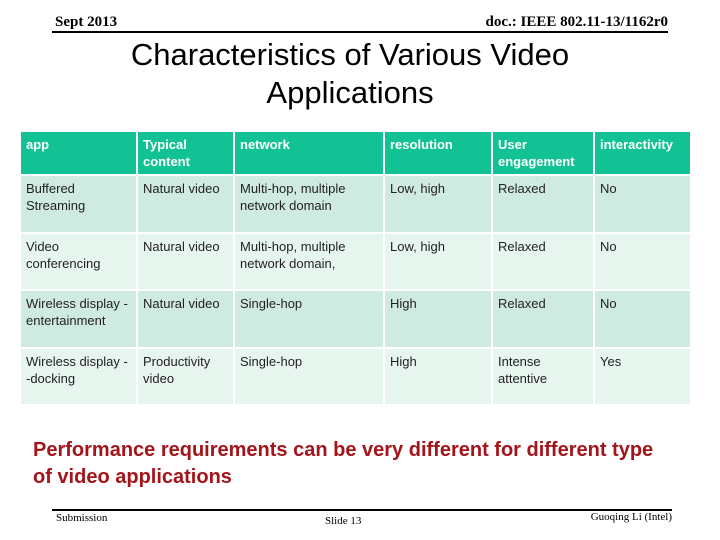 Image resolution: width=720 pixels, height=540 pixels. Describe the element at coordinates (309, 204) in the screenshot. I see `cell-network: Multi-hop, multiple network domain` at that location.